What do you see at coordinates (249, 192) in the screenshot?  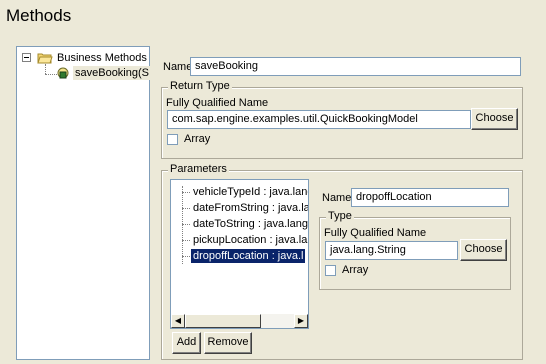 I see `parameter-item: vehicleTypeId : java.lang` at bounding box center [249, 192].